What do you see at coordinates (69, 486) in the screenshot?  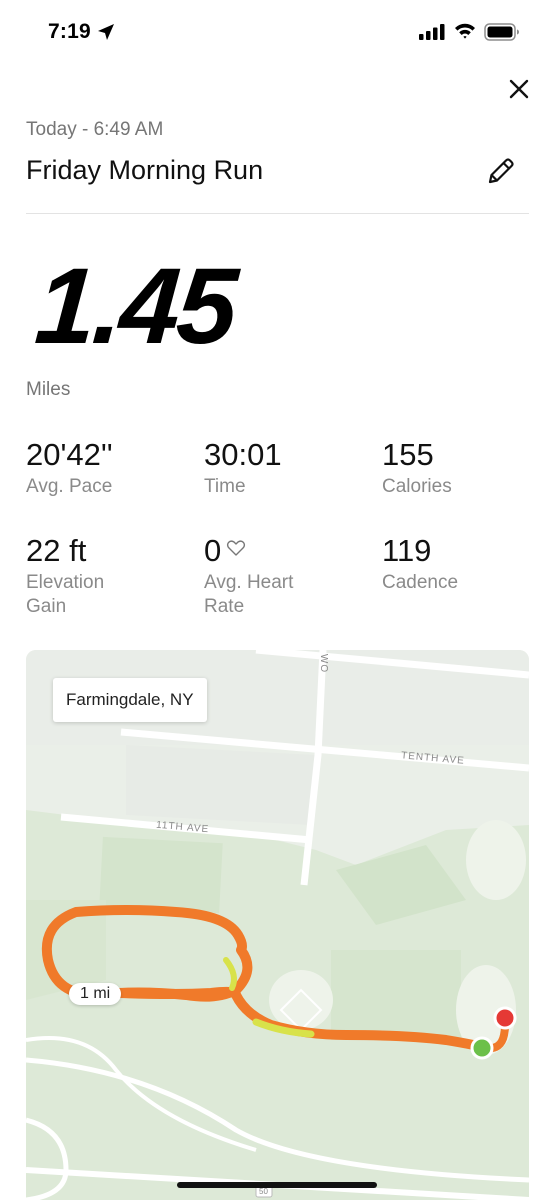 I see `avg-pace-label: Avg. Pace` at bounding box center [69, 486].